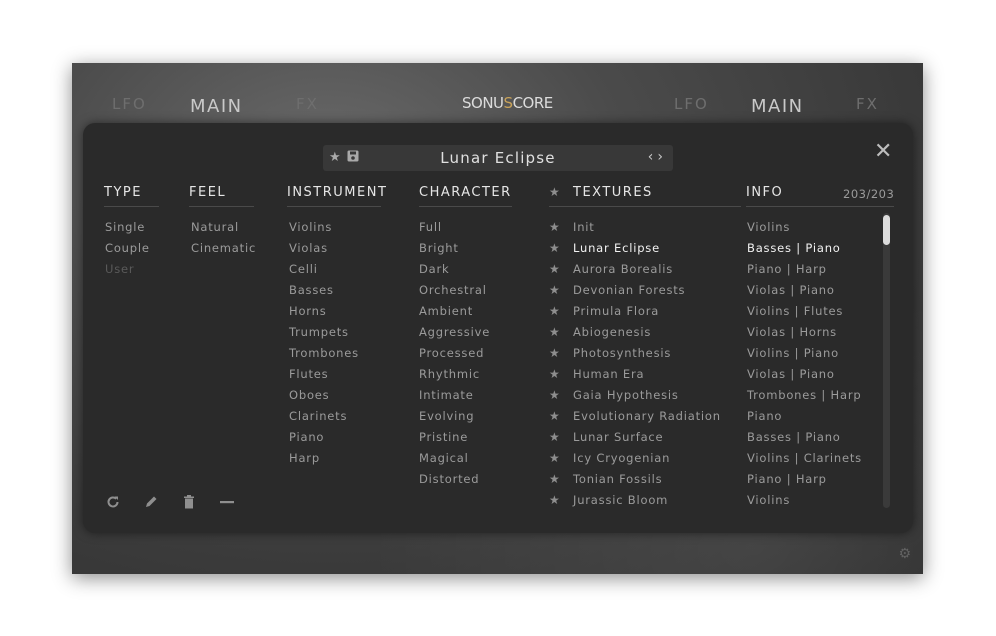 Image resolution: width=996 pixels, height=636 pixels. What do you see at coordinates (616, 311) in the screenshot?
I see `texture-label: Primula Flora` at bounding box center [616, 311].